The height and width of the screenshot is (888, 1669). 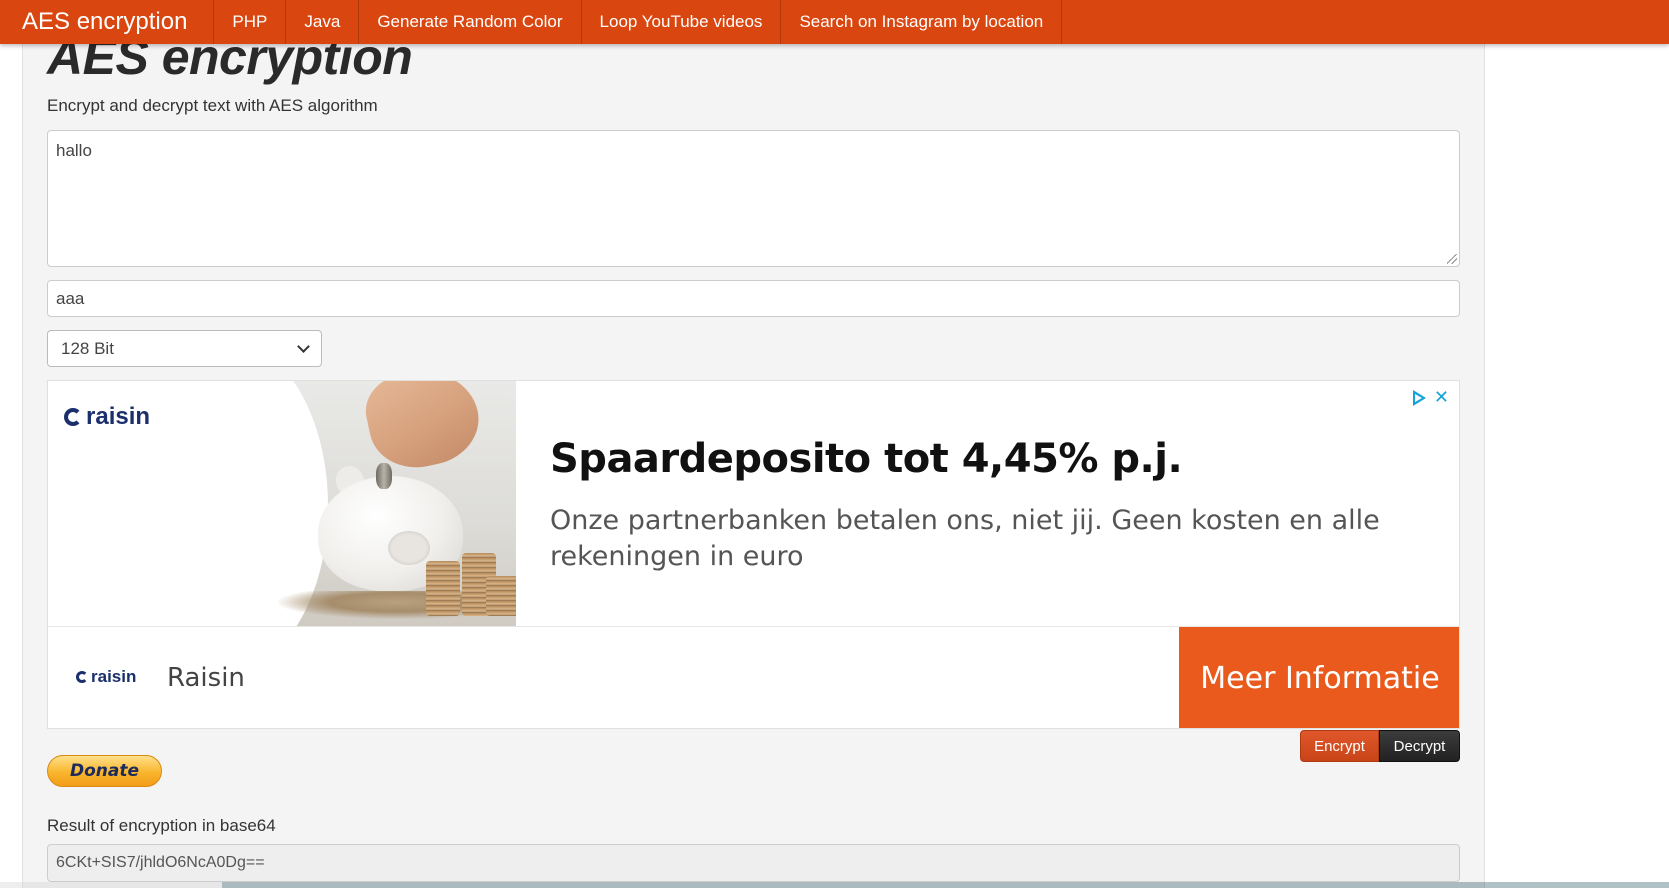 I want to click on ad-cta-button: Meer Informatie, so click(x=1319, y=677).